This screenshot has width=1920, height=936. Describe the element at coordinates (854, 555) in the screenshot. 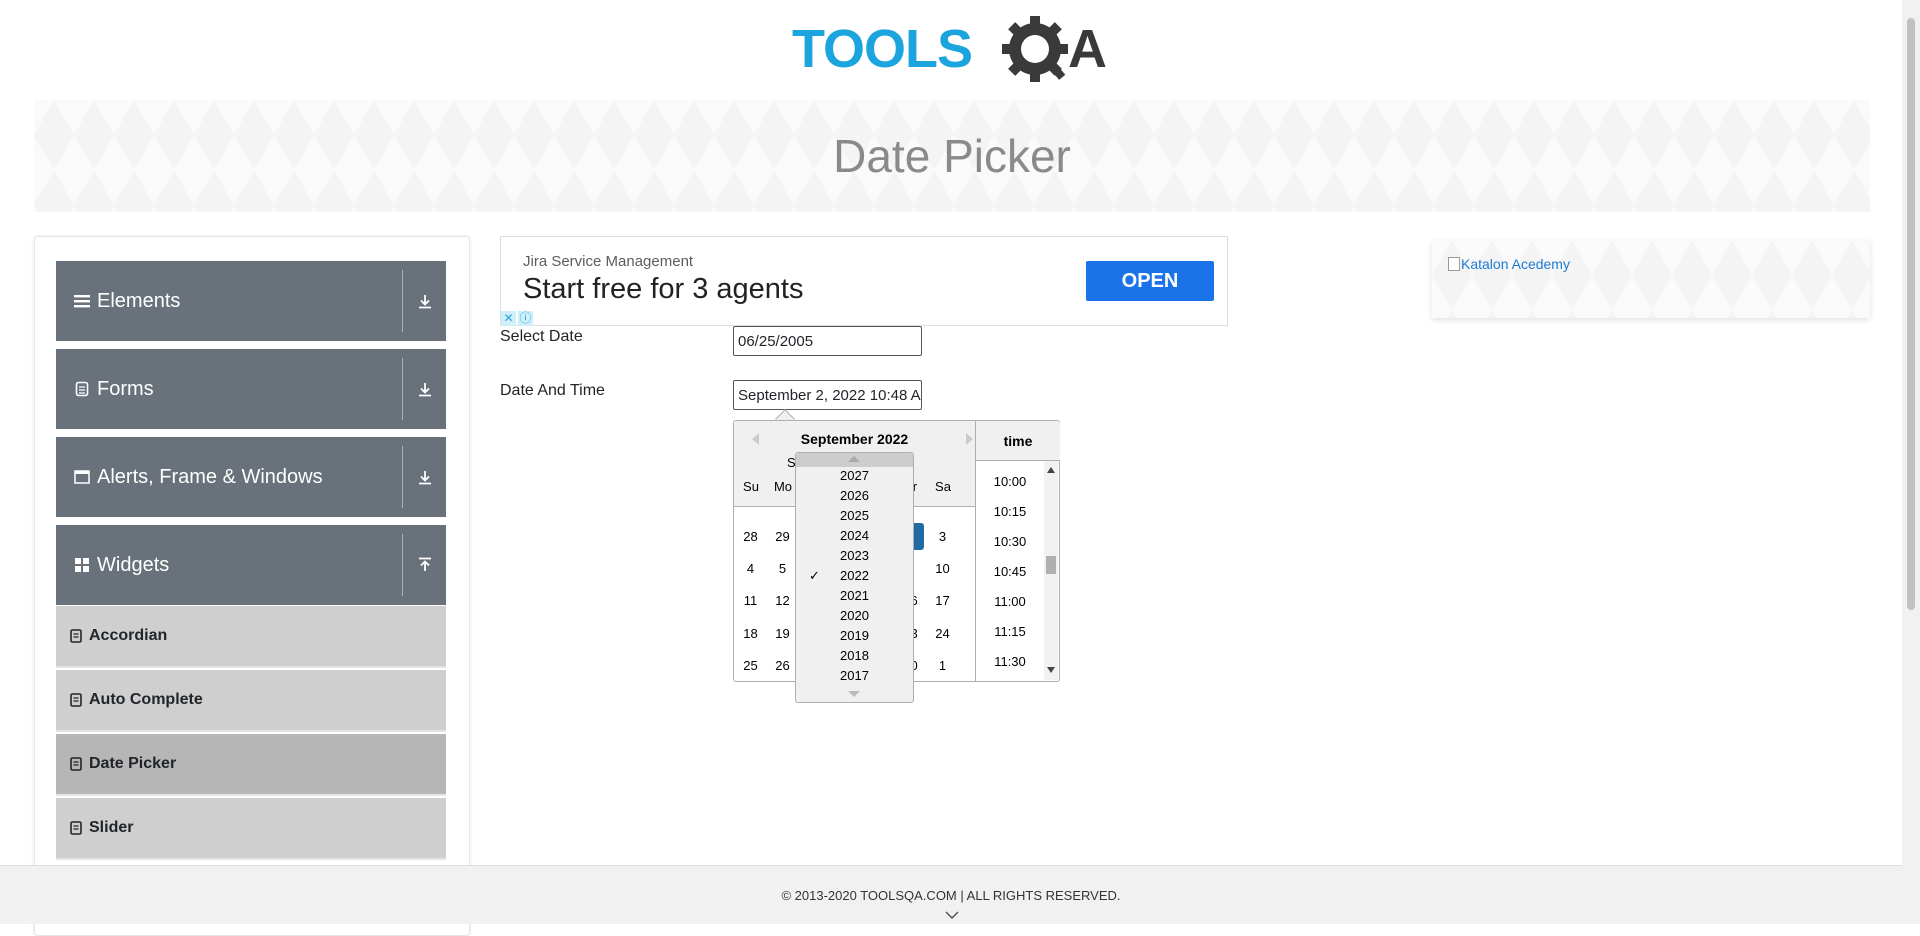

I see `year-option: 2023` at that location.